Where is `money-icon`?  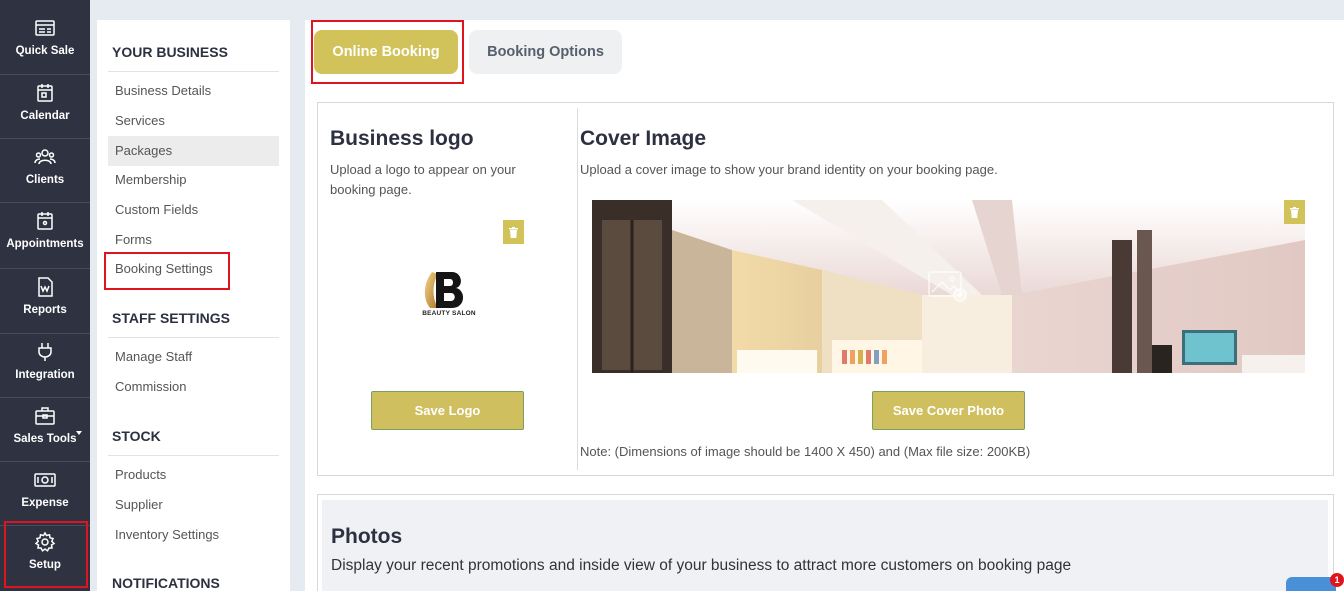 money-icon is located at coordinates (45, 480).